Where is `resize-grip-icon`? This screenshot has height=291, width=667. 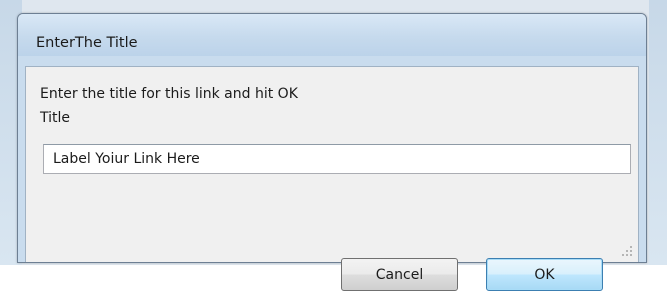 resize-grip-icon is located at coordinates (626, 250).